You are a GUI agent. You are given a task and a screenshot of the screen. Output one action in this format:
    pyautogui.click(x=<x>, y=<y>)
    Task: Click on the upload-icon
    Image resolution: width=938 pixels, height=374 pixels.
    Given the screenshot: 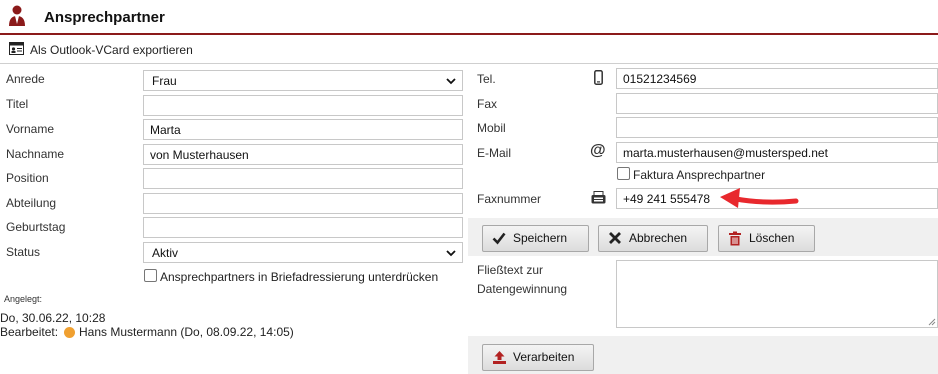 What is the action you would take?
    pyautogui.click(x=499, y=357)
    